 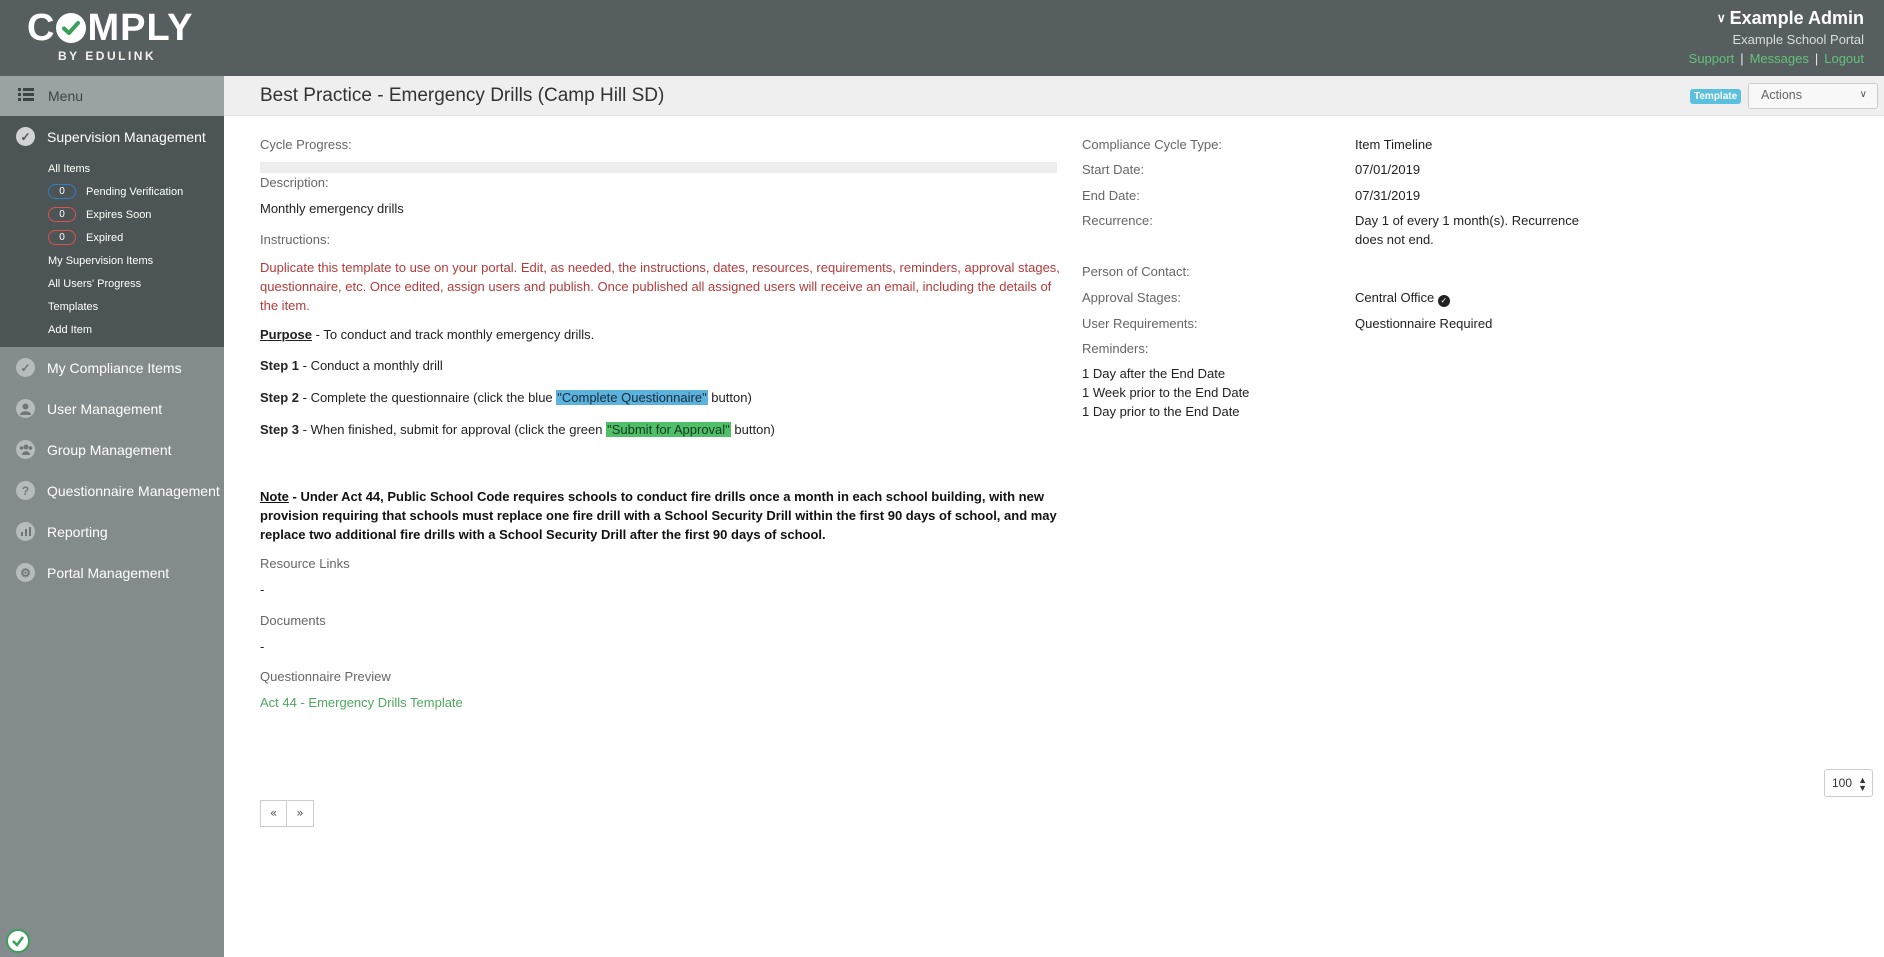 What do you see at coordinates (332, 208) in the screenshot?
I see `description-value: Monthly emergency drills` at bounding box center [332, 208].